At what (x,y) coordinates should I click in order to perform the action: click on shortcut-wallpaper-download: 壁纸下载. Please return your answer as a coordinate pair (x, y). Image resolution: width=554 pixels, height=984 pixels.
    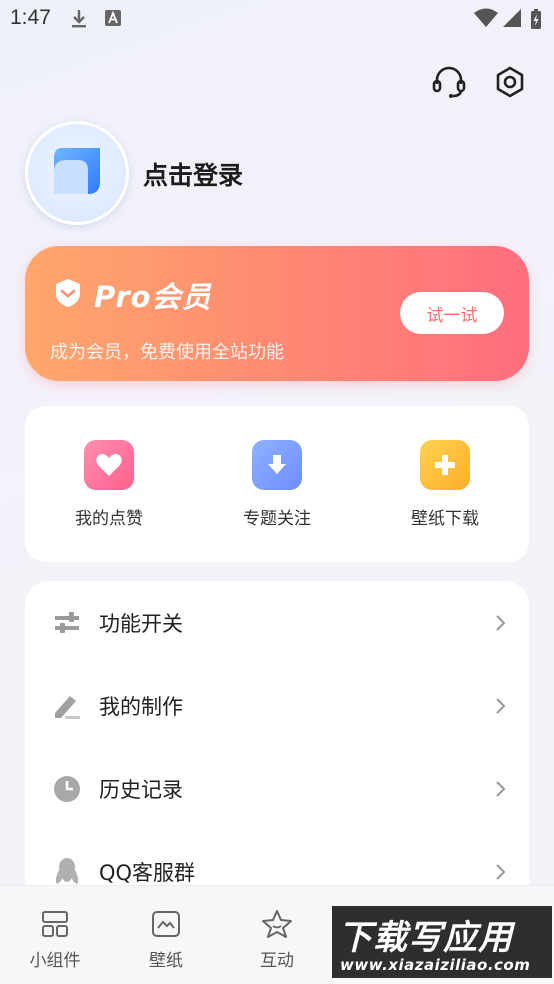
    Looking at the image, I should click on (445, 484).